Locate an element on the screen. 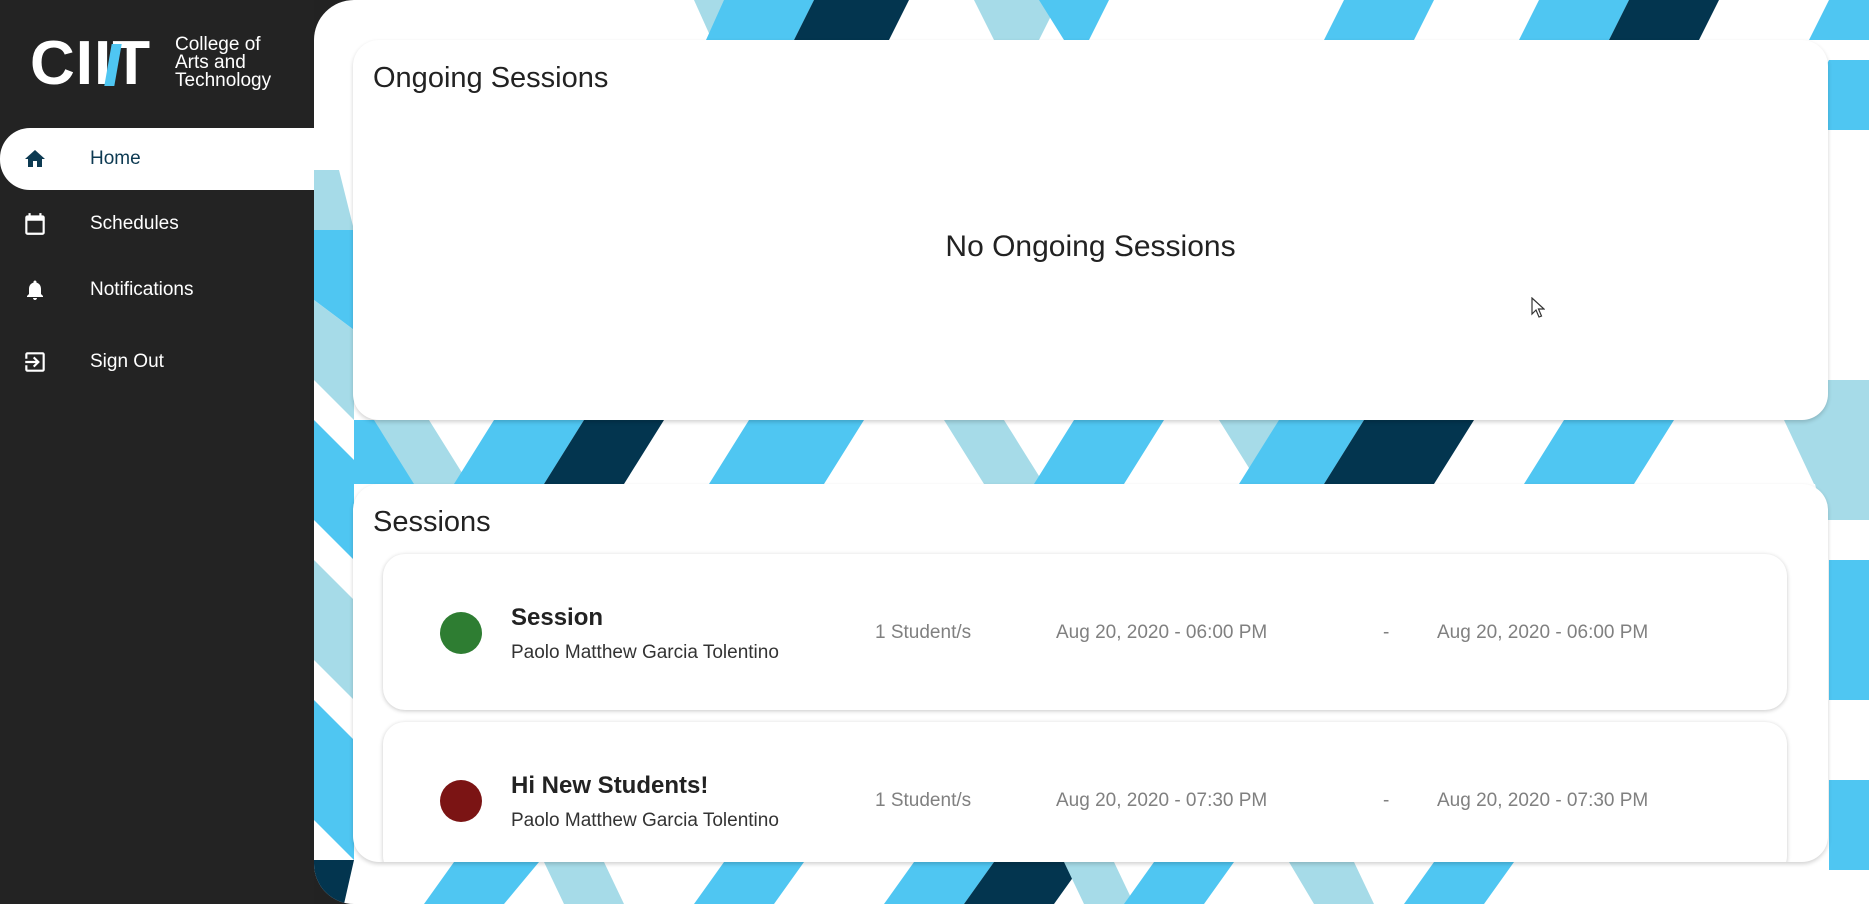 This screenshot has height=904, width=1869. session-start-time: Aug 20, 2020 - 06:00 PM is located at coordinates (1162, 632).